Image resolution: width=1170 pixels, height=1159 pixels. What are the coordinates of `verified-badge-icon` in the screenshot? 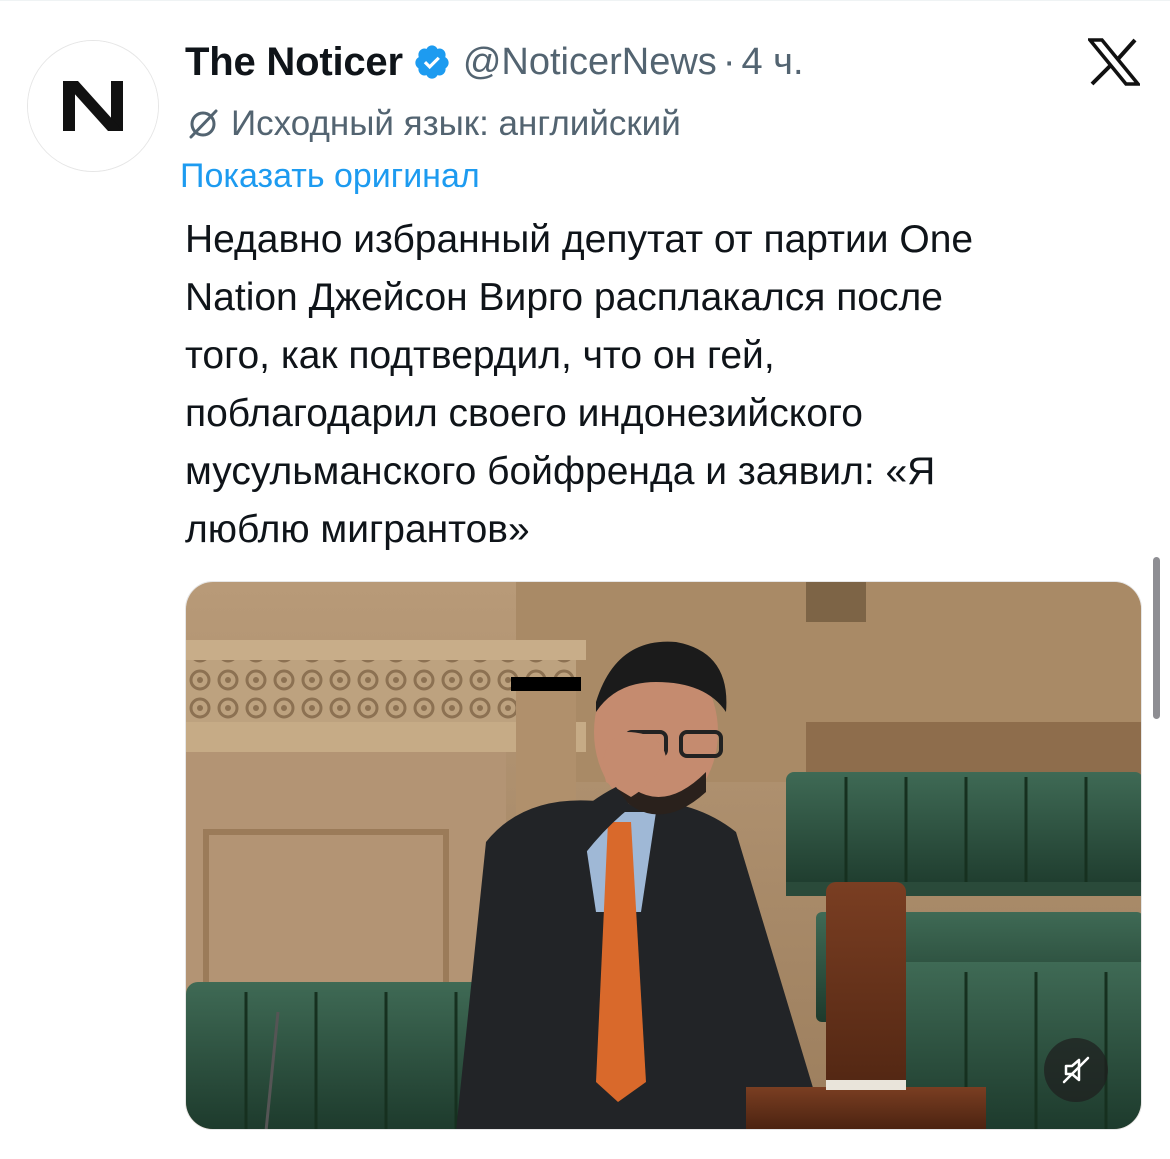 It's located at (432, 62).